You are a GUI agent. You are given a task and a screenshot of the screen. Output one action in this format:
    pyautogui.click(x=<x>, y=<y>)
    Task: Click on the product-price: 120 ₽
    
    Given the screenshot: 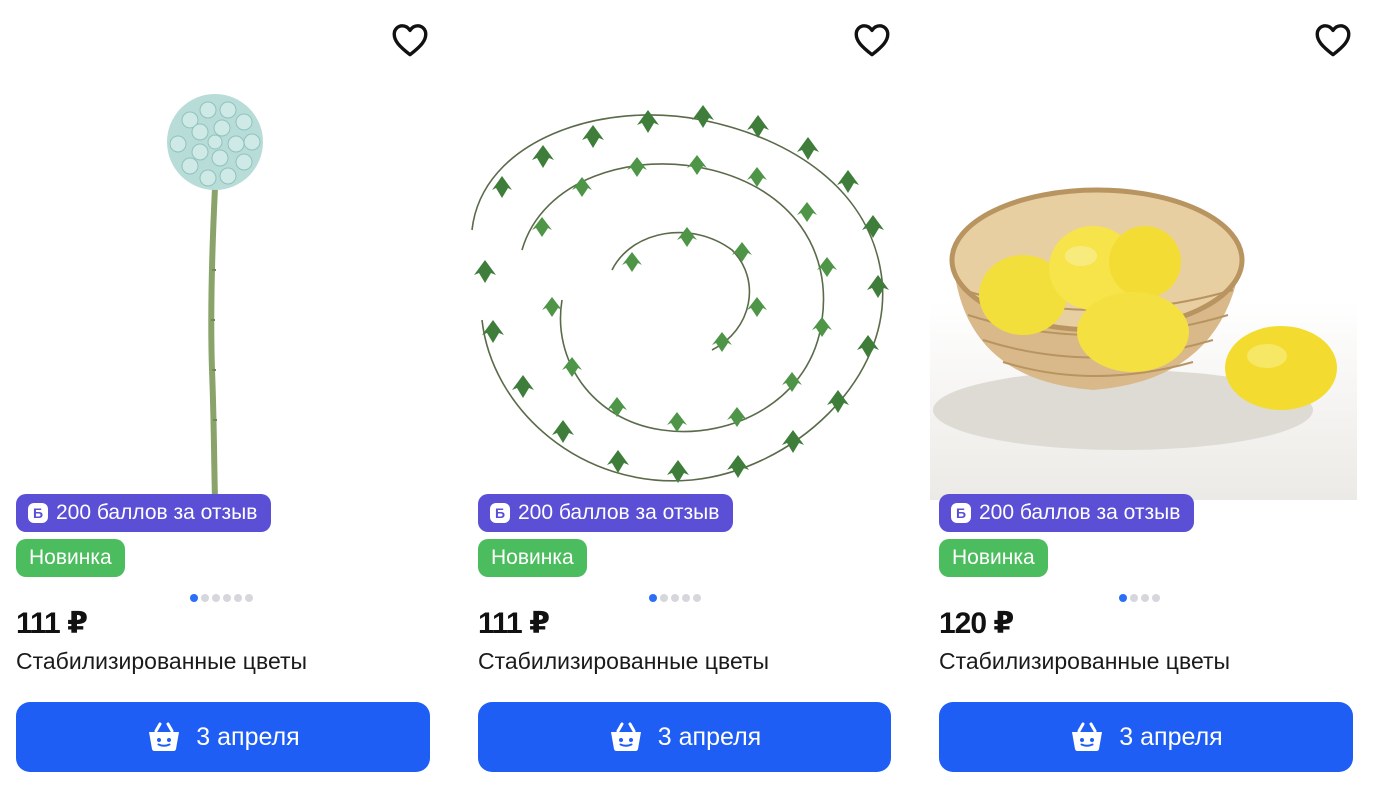 What is the action you would take?
    pyautogui.click(x=976, y=623)
    